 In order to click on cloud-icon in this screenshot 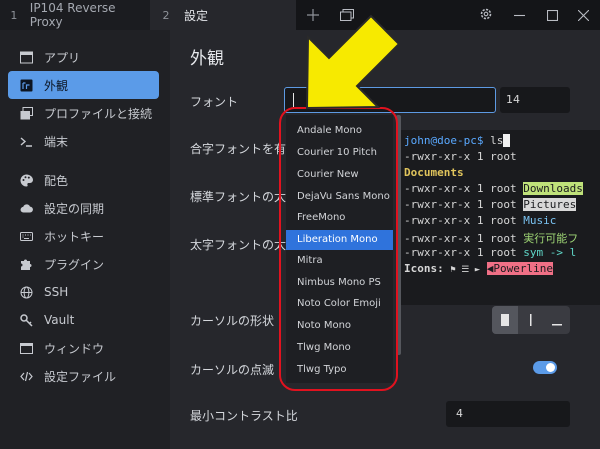, I will do `click(26, 208)`.